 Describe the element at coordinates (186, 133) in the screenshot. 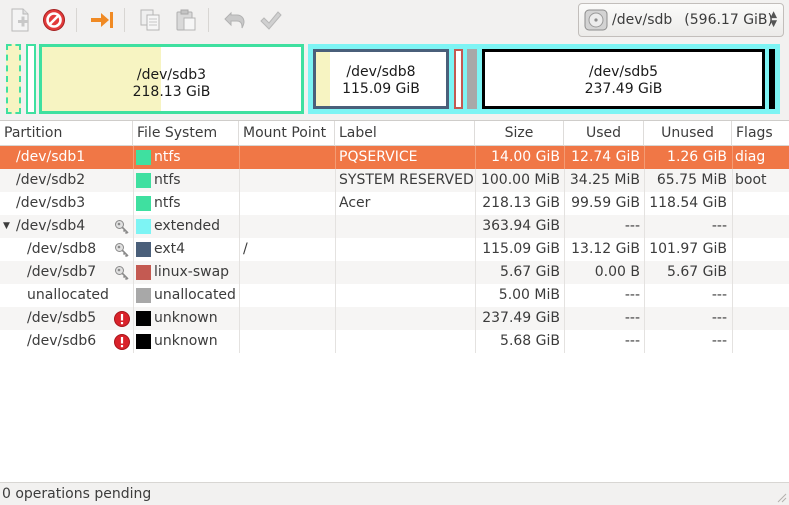

I see `column-header-filesystem: File System` at that location.